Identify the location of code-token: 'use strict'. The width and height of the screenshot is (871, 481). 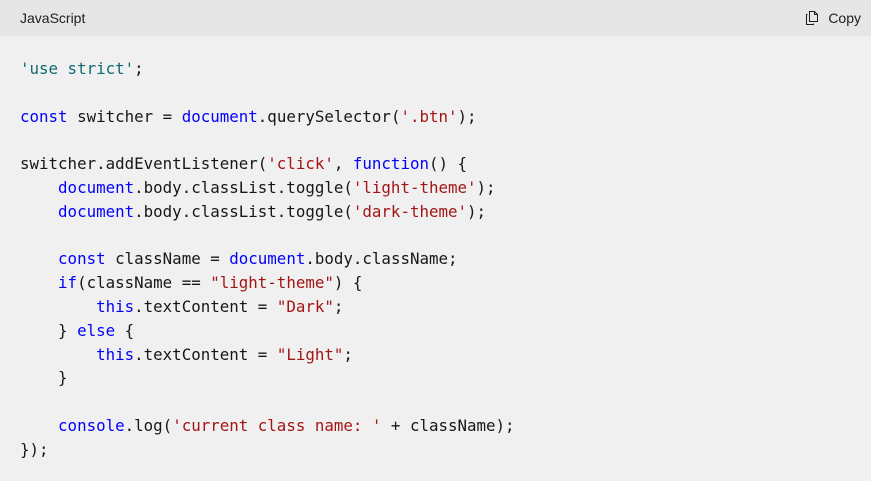
(77, 68).